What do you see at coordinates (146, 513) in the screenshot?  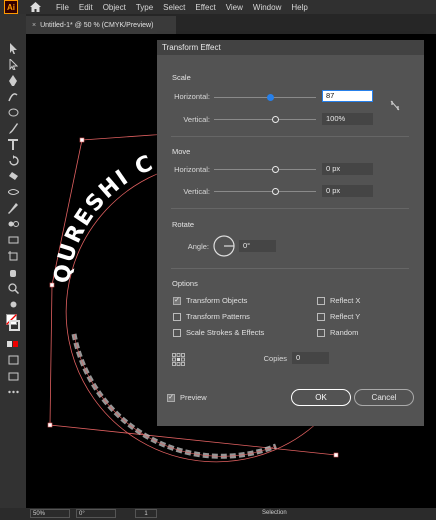 I see `artboard-number-field: 1` at bounding box center [146, 513].